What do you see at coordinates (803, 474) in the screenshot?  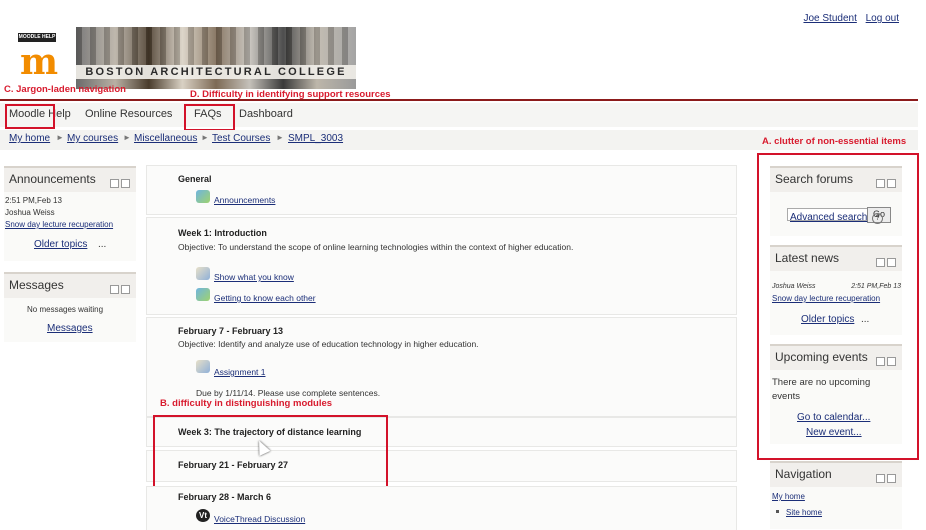 I see `navigation-title: Navigation` at bounding box center [803, 474].